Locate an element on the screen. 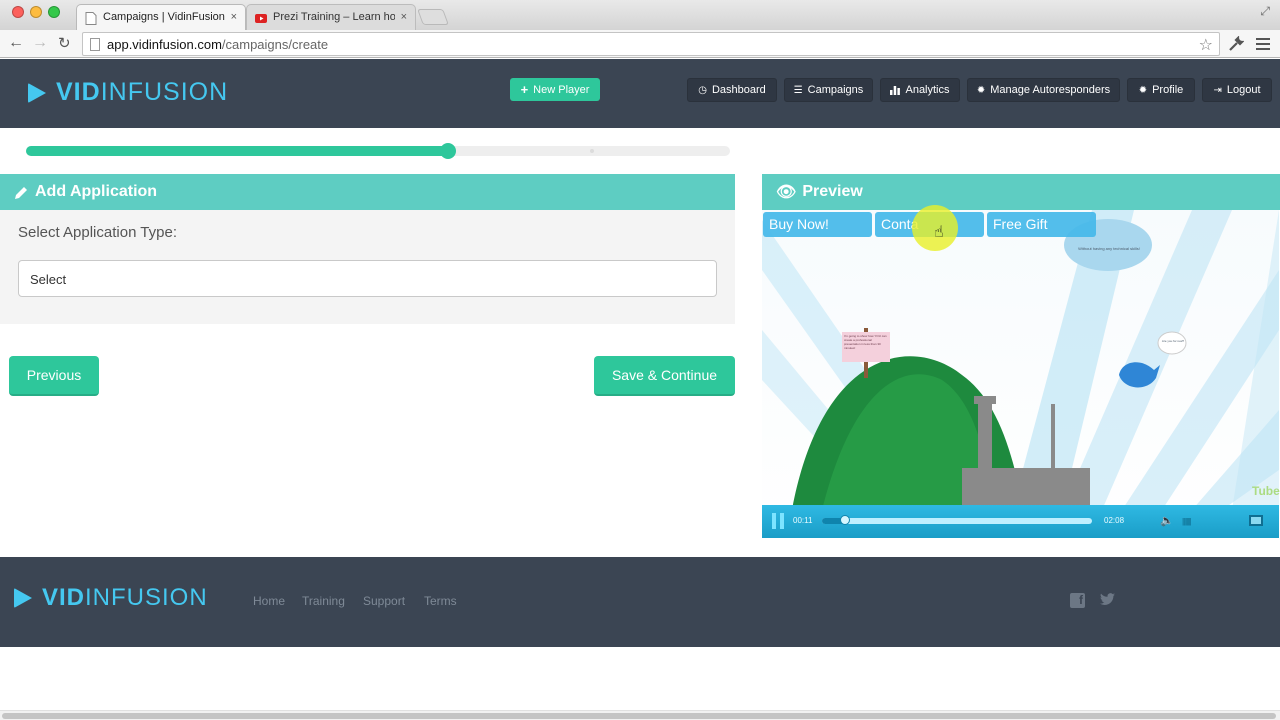 Image resolution: width=1280 pixels, height=720 pixels. fullscreen-icon is located at coordinates (1256, 520).